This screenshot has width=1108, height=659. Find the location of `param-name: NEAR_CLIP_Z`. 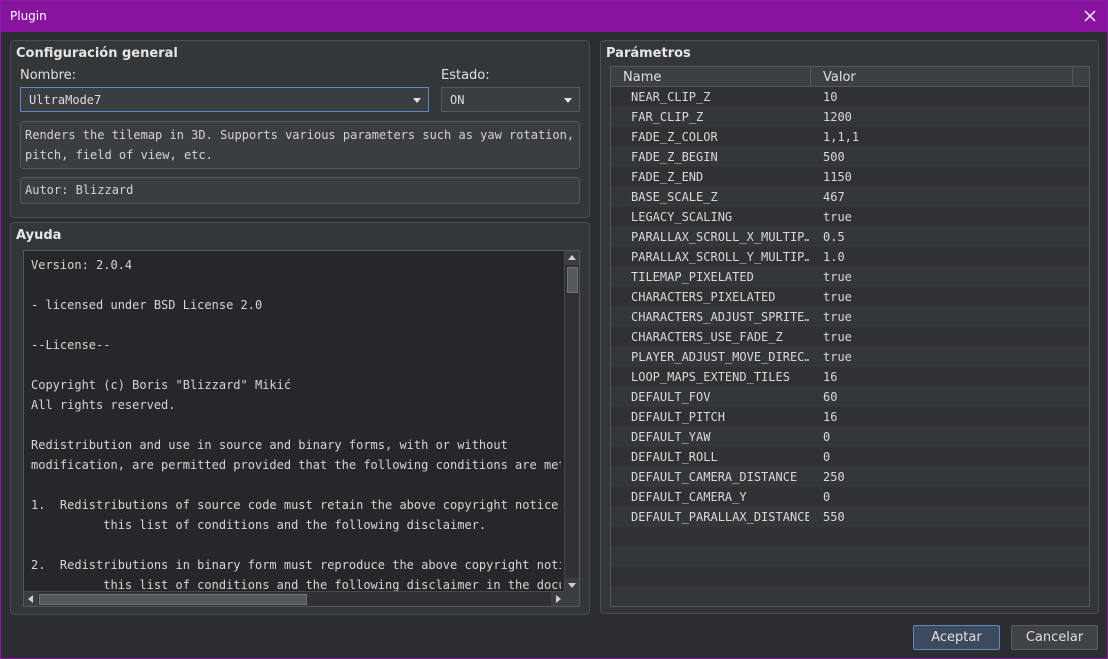

param-name: NEAR_CLIP_Z is located at coordinates (671, 97).